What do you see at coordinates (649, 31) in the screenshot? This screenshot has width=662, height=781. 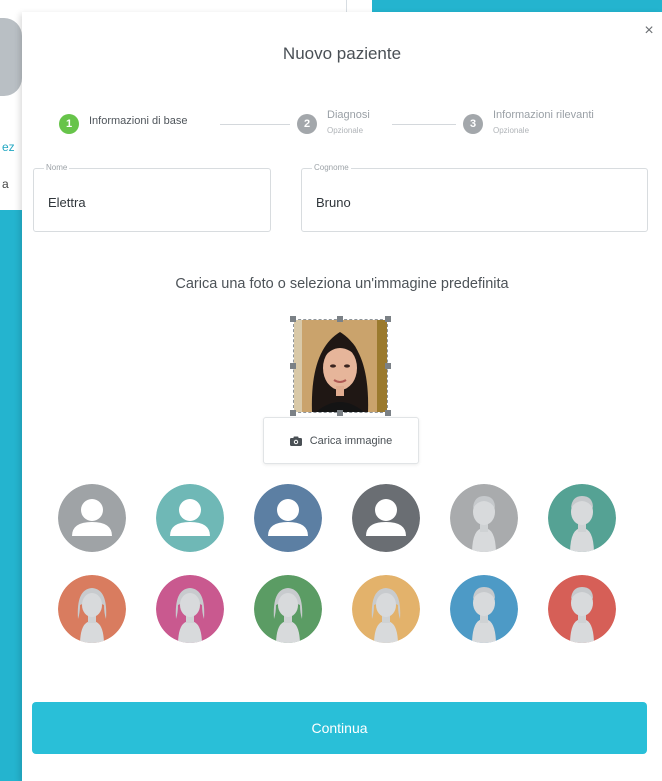 I see `close-icon: ×` at bounding box center [649, 31].